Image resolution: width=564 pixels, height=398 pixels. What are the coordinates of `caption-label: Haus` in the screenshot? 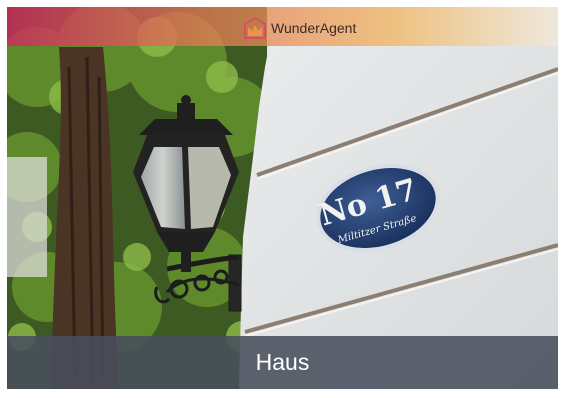 It's located at (282, 362).